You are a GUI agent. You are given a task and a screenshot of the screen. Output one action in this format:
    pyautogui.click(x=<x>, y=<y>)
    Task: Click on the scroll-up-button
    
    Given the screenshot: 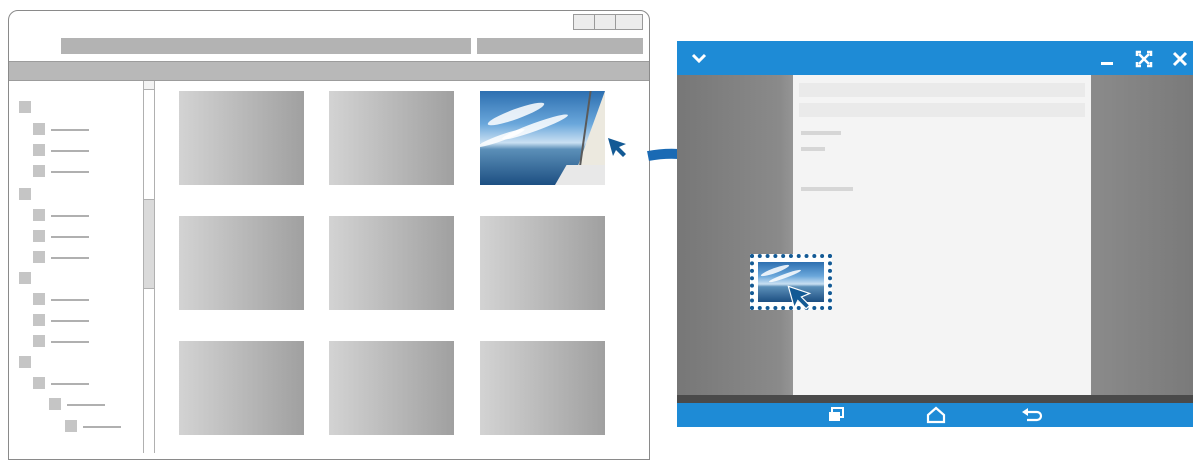 What is the action you would take?
    pyautogui.click(x=149, y=85)
    